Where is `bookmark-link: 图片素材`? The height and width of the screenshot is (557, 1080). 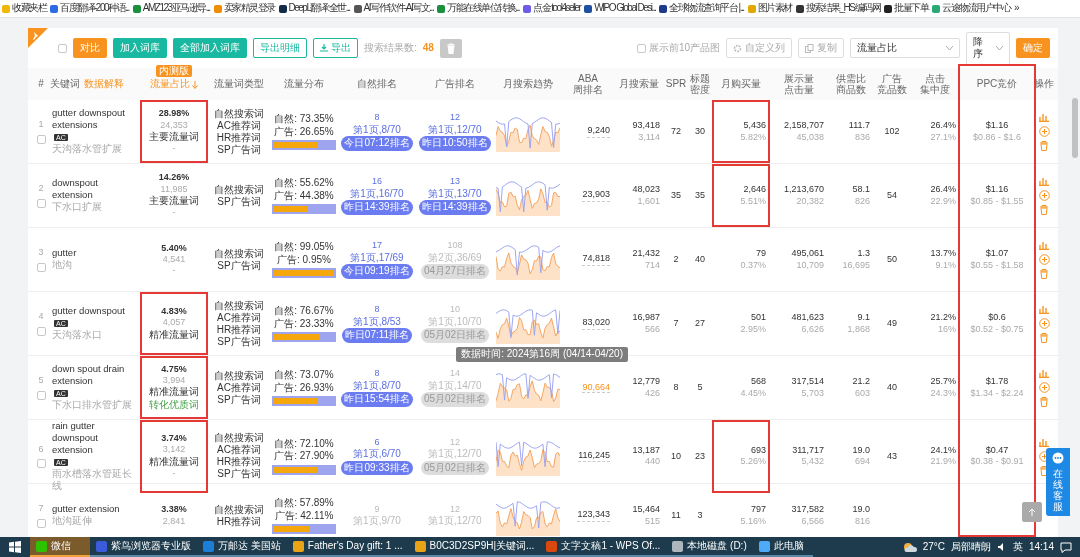
bookmark-link: 图片素材 is located at coordinates (769, 8).